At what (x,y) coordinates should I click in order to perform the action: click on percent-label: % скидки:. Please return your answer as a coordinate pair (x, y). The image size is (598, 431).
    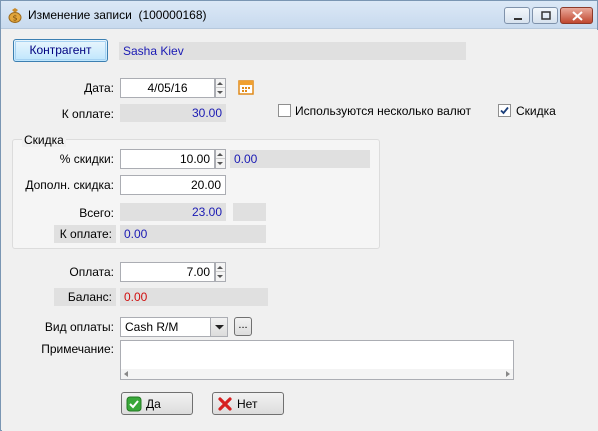
    Looking at the image, I should click on (86, 159).